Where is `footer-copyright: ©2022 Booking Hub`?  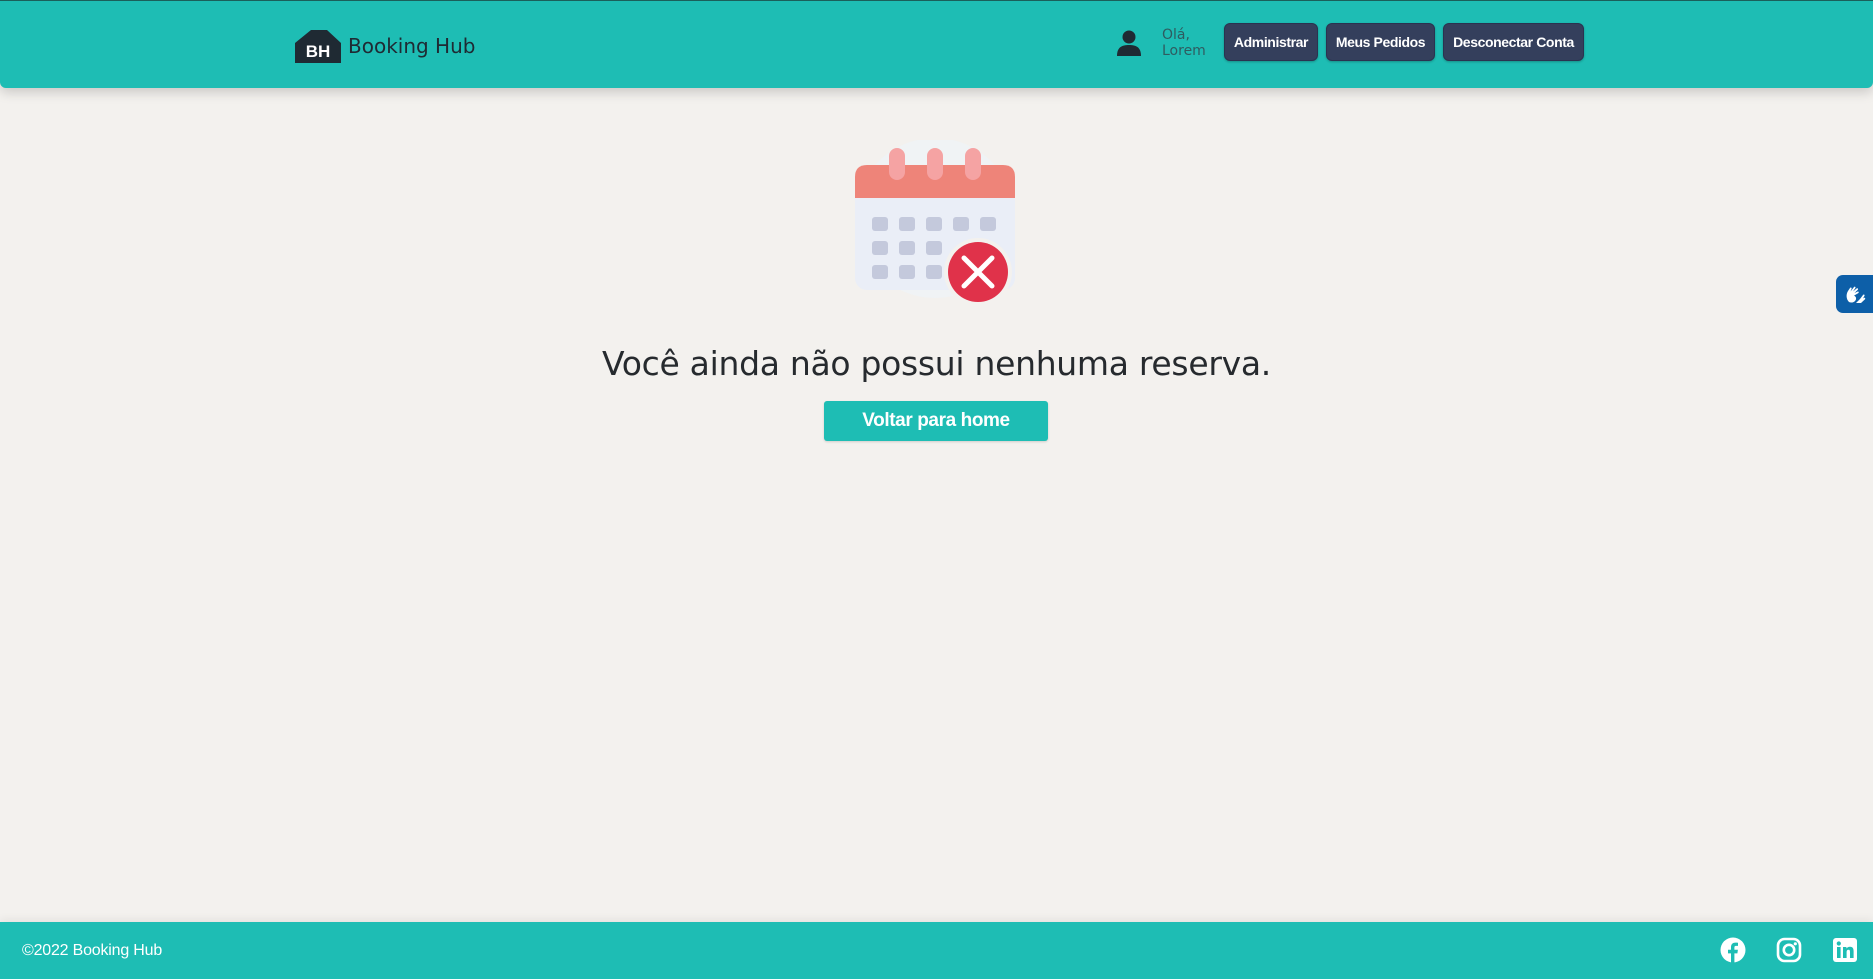 footer-copyright: ©2022 Booking Hub is located at coordinates (92, 950).